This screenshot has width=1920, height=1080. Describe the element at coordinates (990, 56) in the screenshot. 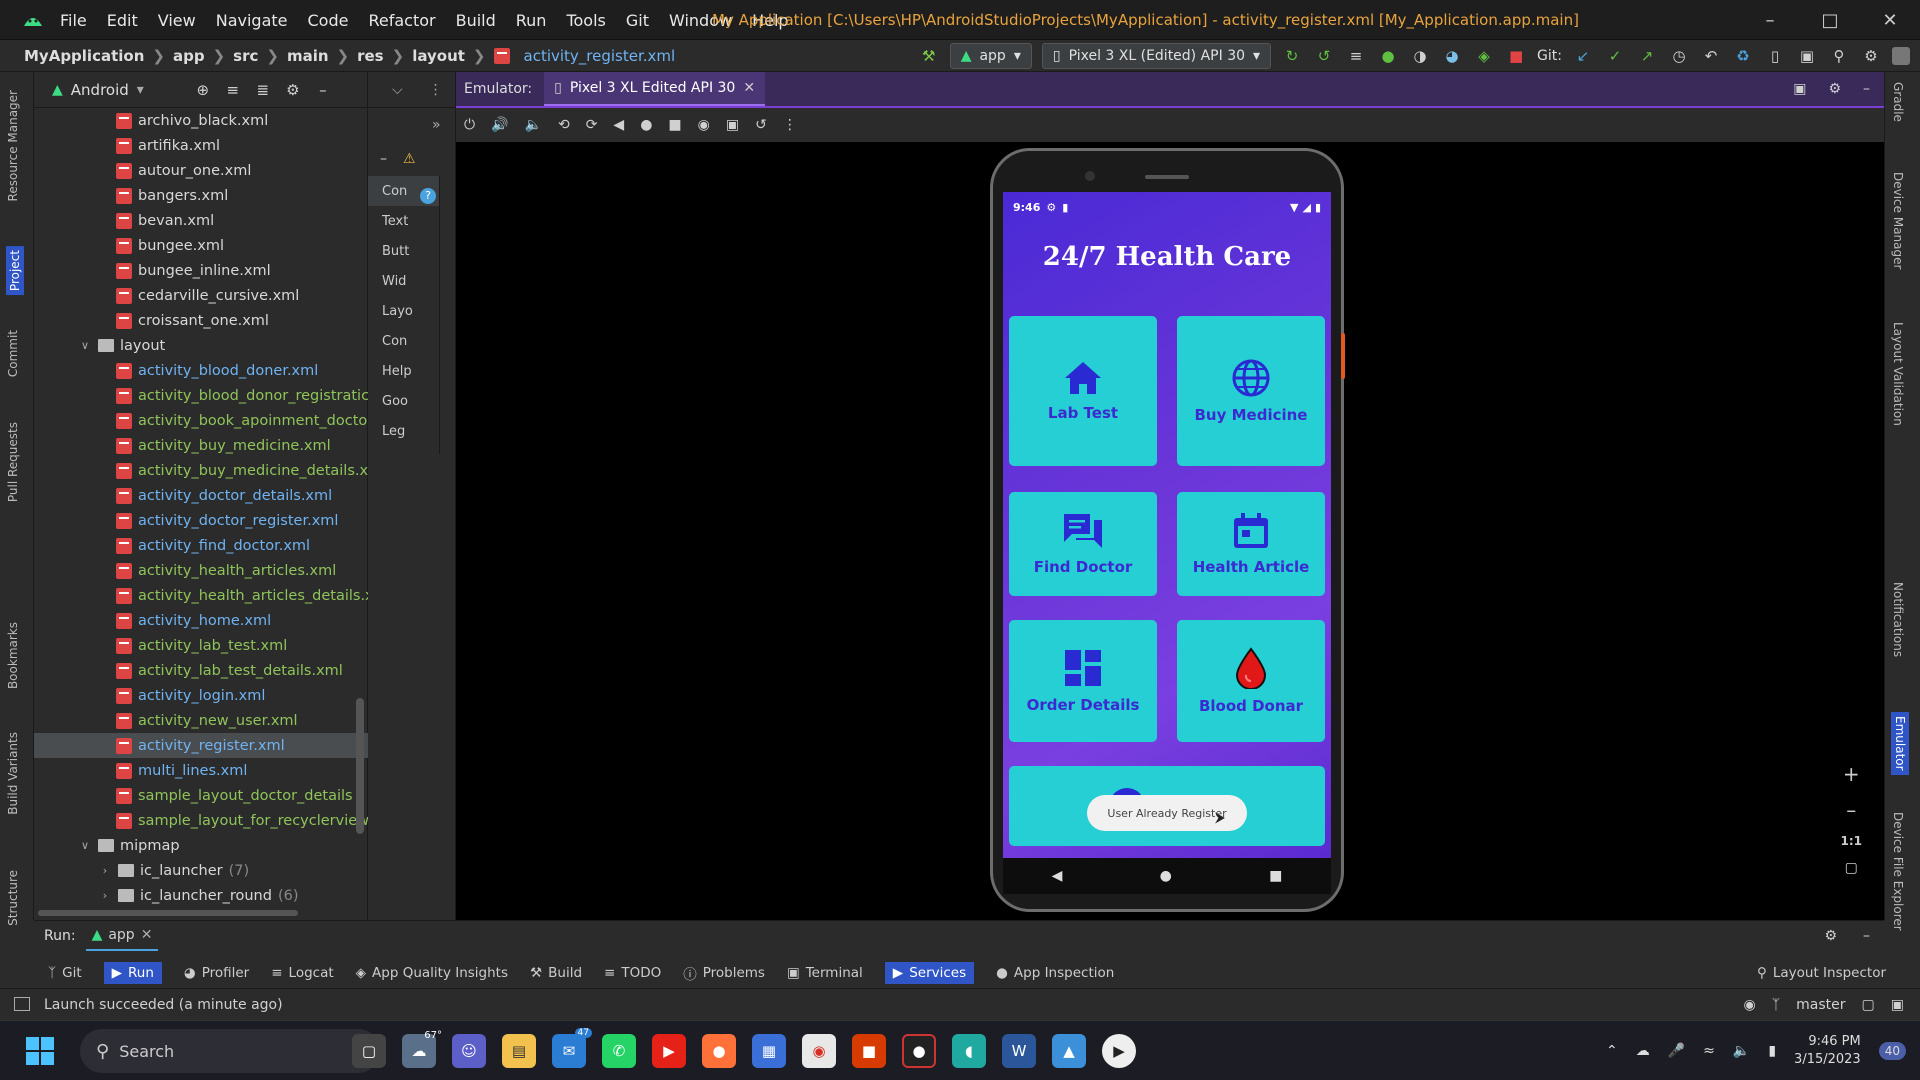

I see `run-config-select: ▲ app ▾` at that location.